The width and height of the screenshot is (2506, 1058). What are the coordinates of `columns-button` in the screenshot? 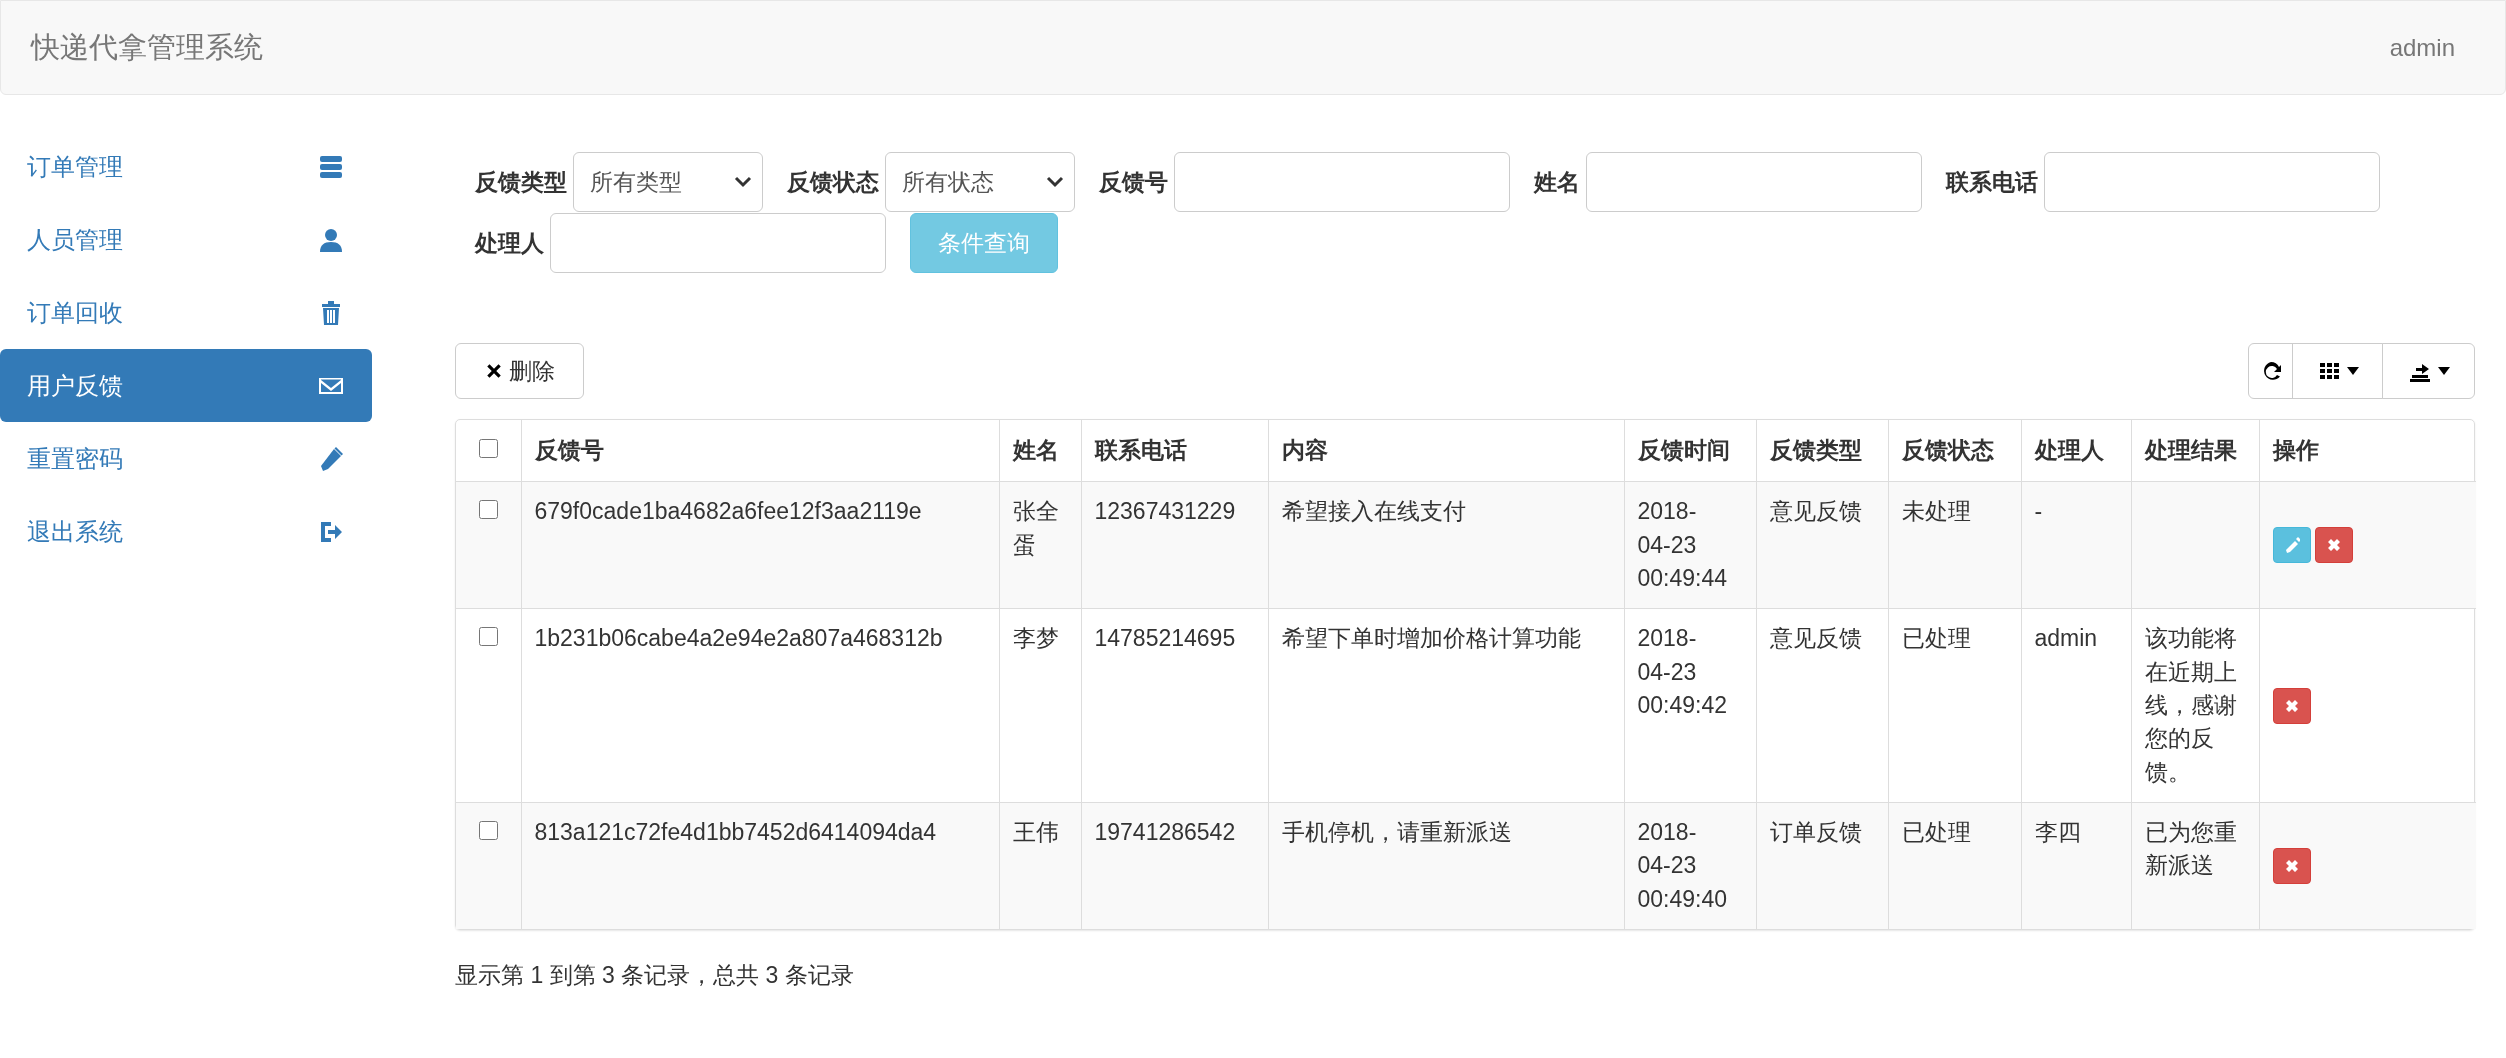 It's located at (2337, 371).